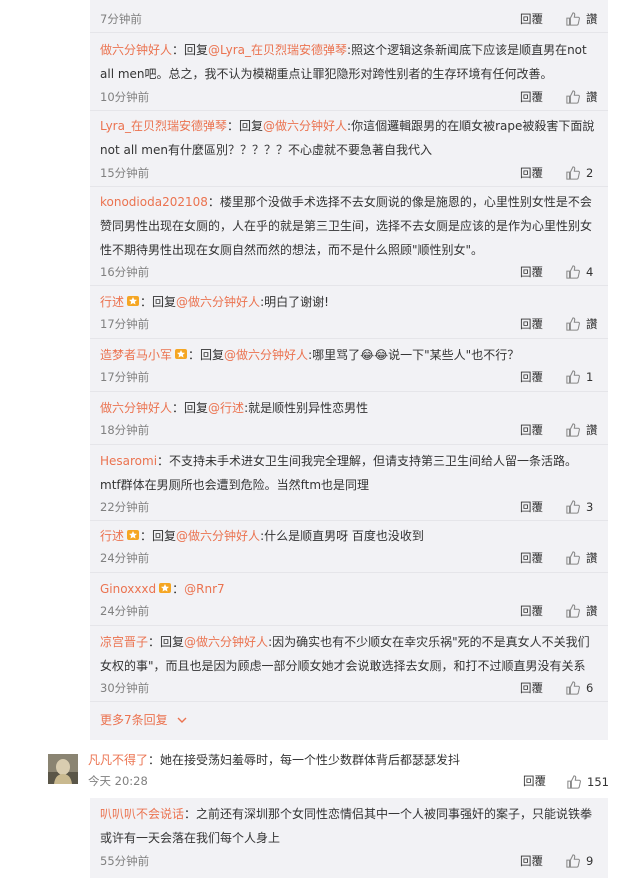 The image size is (643, 878). I want to click on like-button: 151, so click(588, 782).